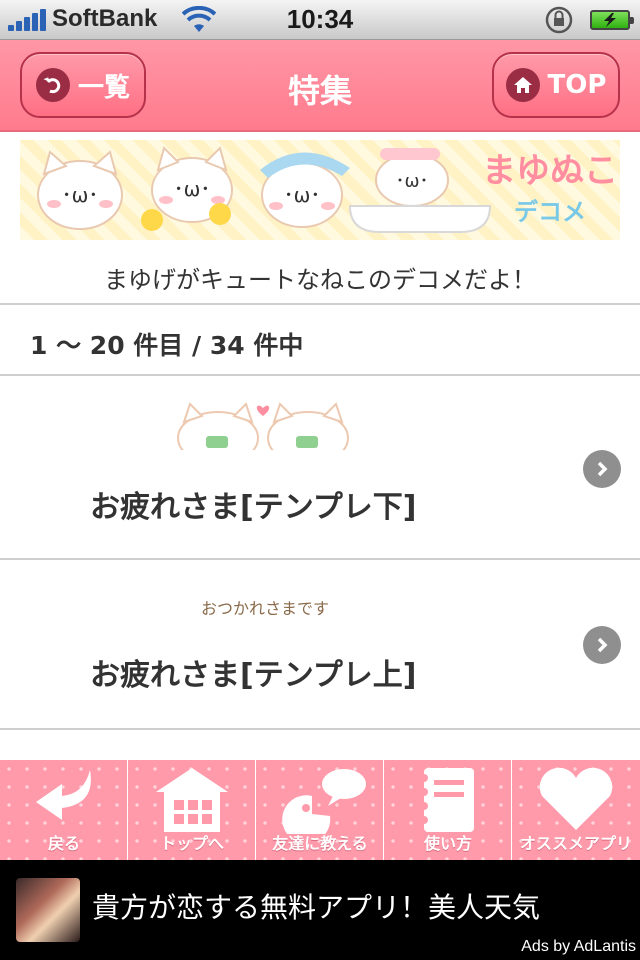 This screenshot has width=640, height=960. What do you see at coordinates (324, 801) in the screenshot?
I see `speech-bubble-icon` at bounding box center [324, 801].